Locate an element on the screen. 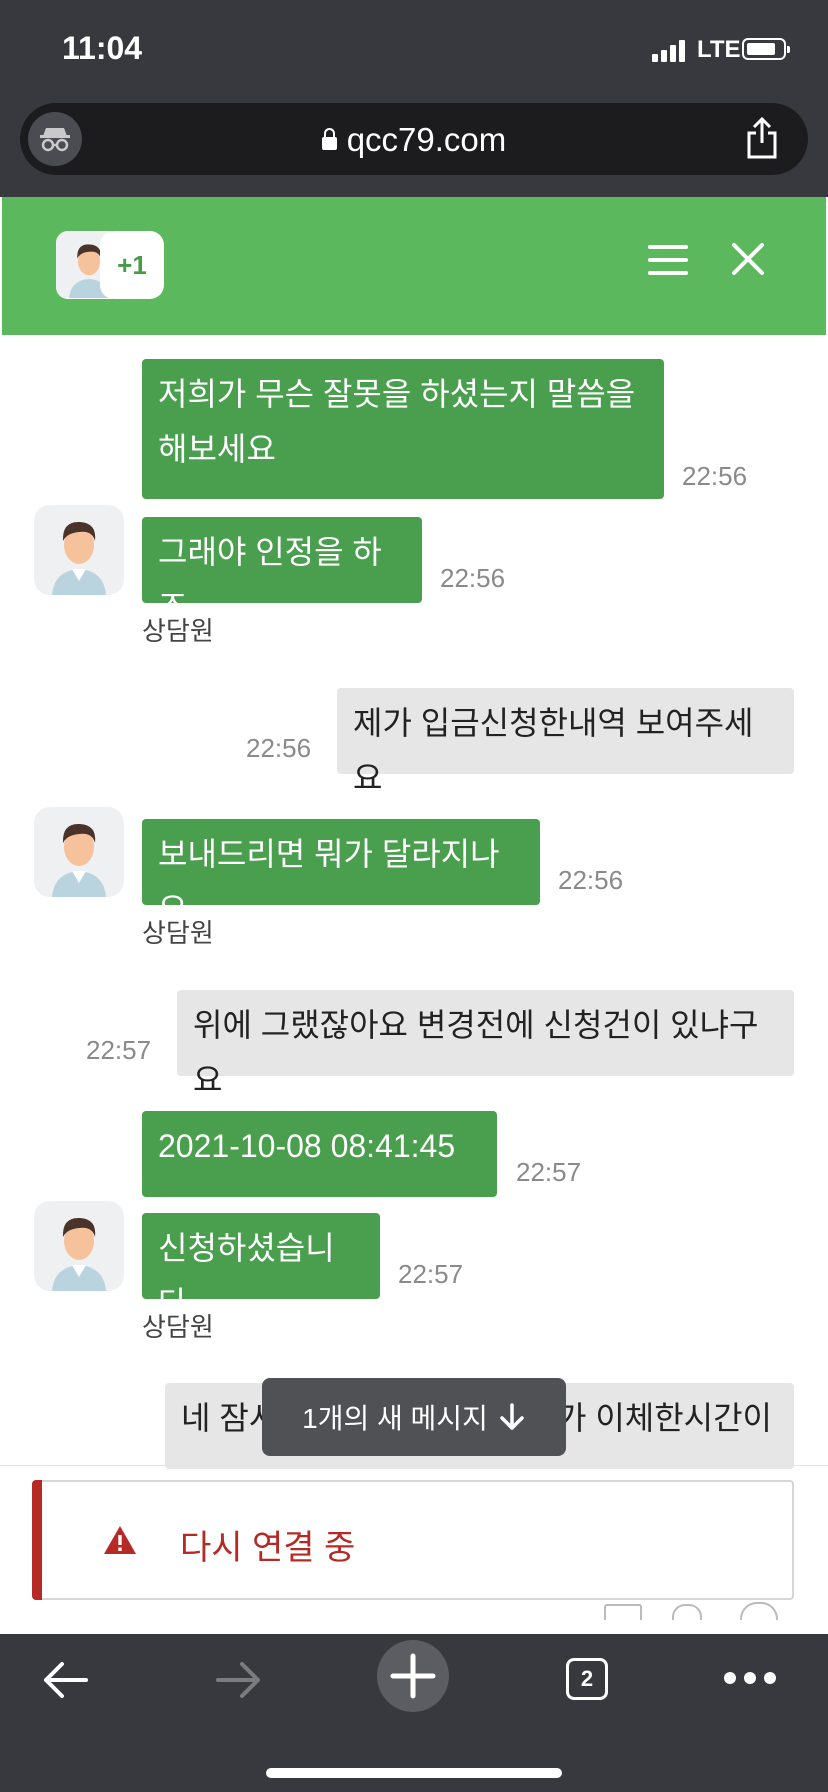 The width and height of the screenshot is (828, 1792). composer-icons is located at coordinates (690, 1610).